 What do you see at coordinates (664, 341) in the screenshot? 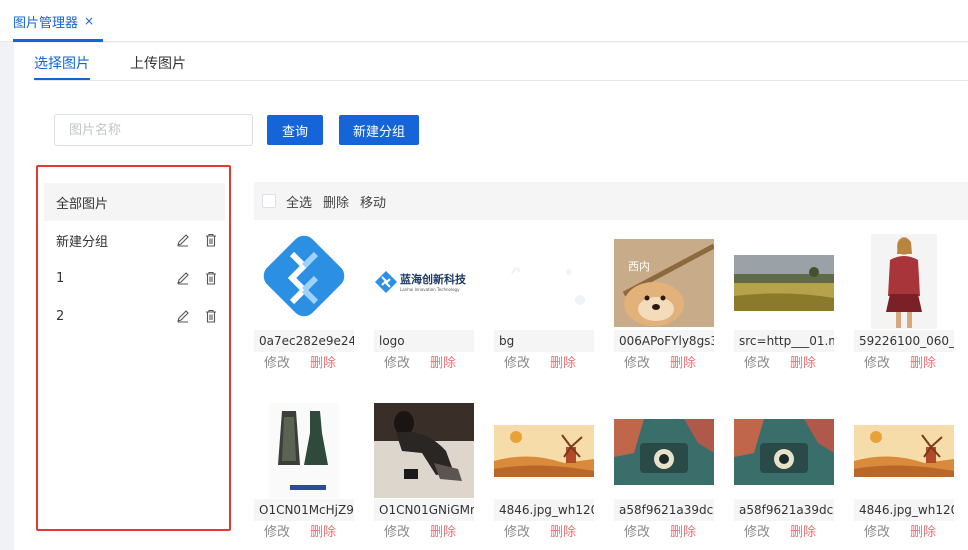
I see `image-name: 006APoFYly8gs34` at bounding box center [664, 341].